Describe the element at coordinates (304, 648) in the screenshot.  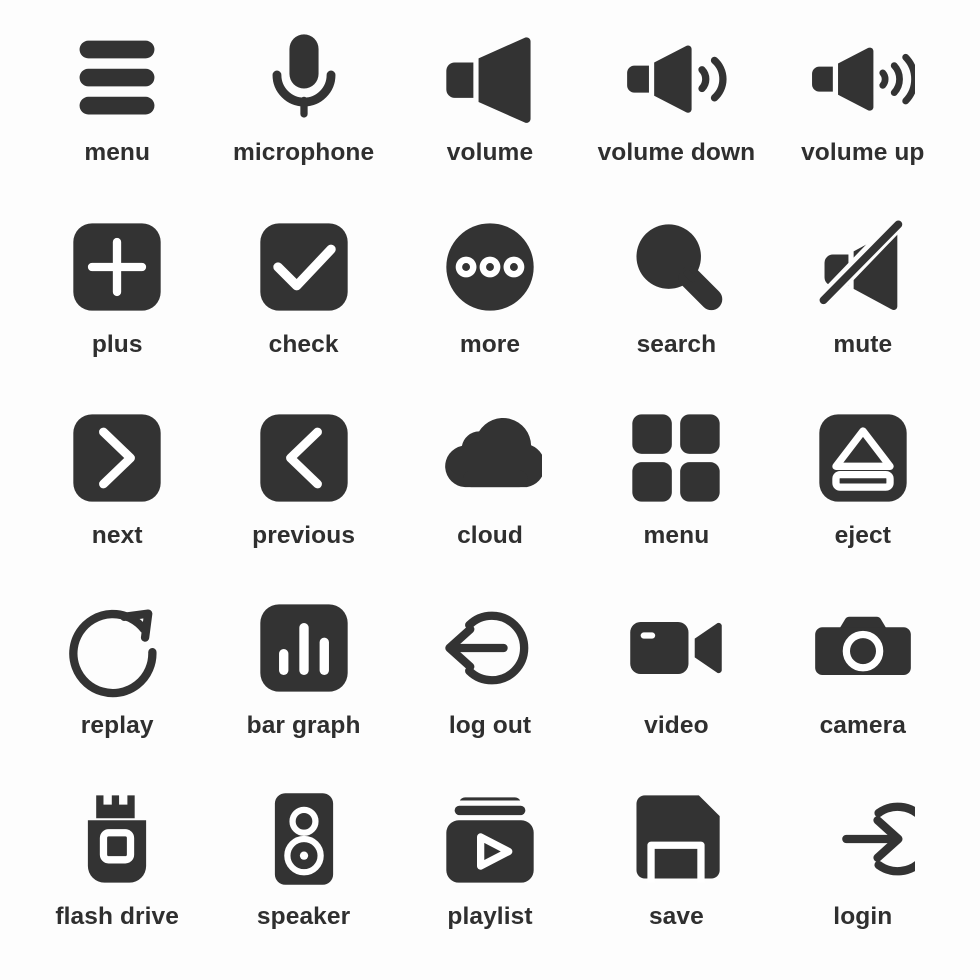
I see `bar-graph-icon` at that location.